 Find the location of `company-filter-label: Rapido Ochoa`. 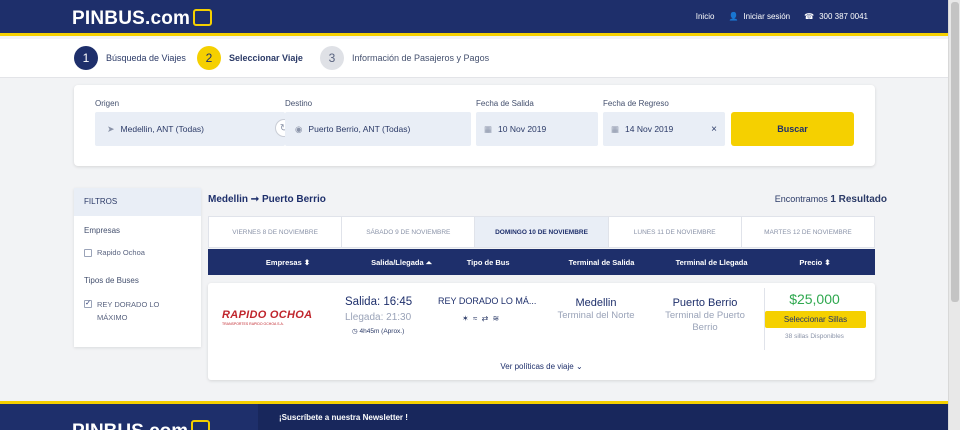

company-filter-label: Rapido Ochoa is located at coordinates (121, 252).